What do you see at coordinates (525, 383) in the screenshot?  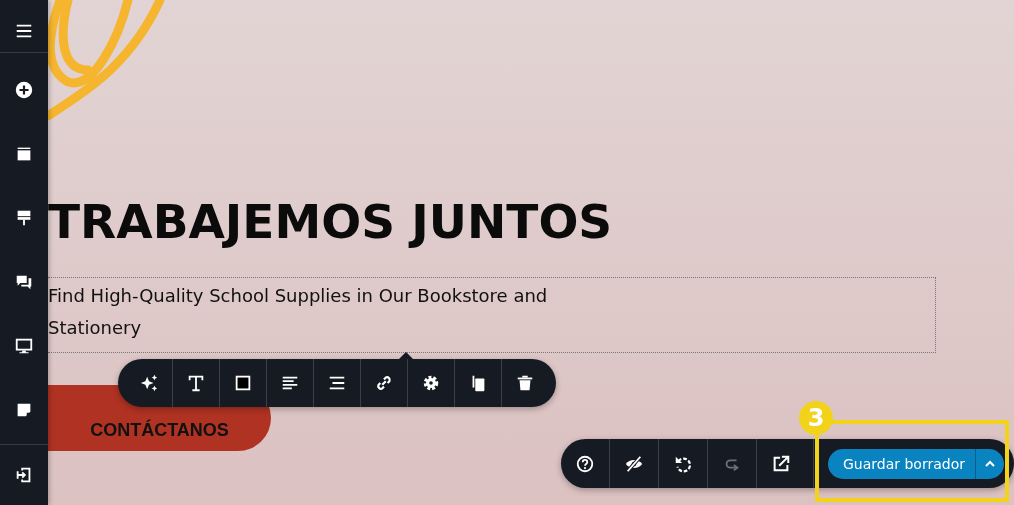 I see `trash-icon` at bounding box center [525, 383].